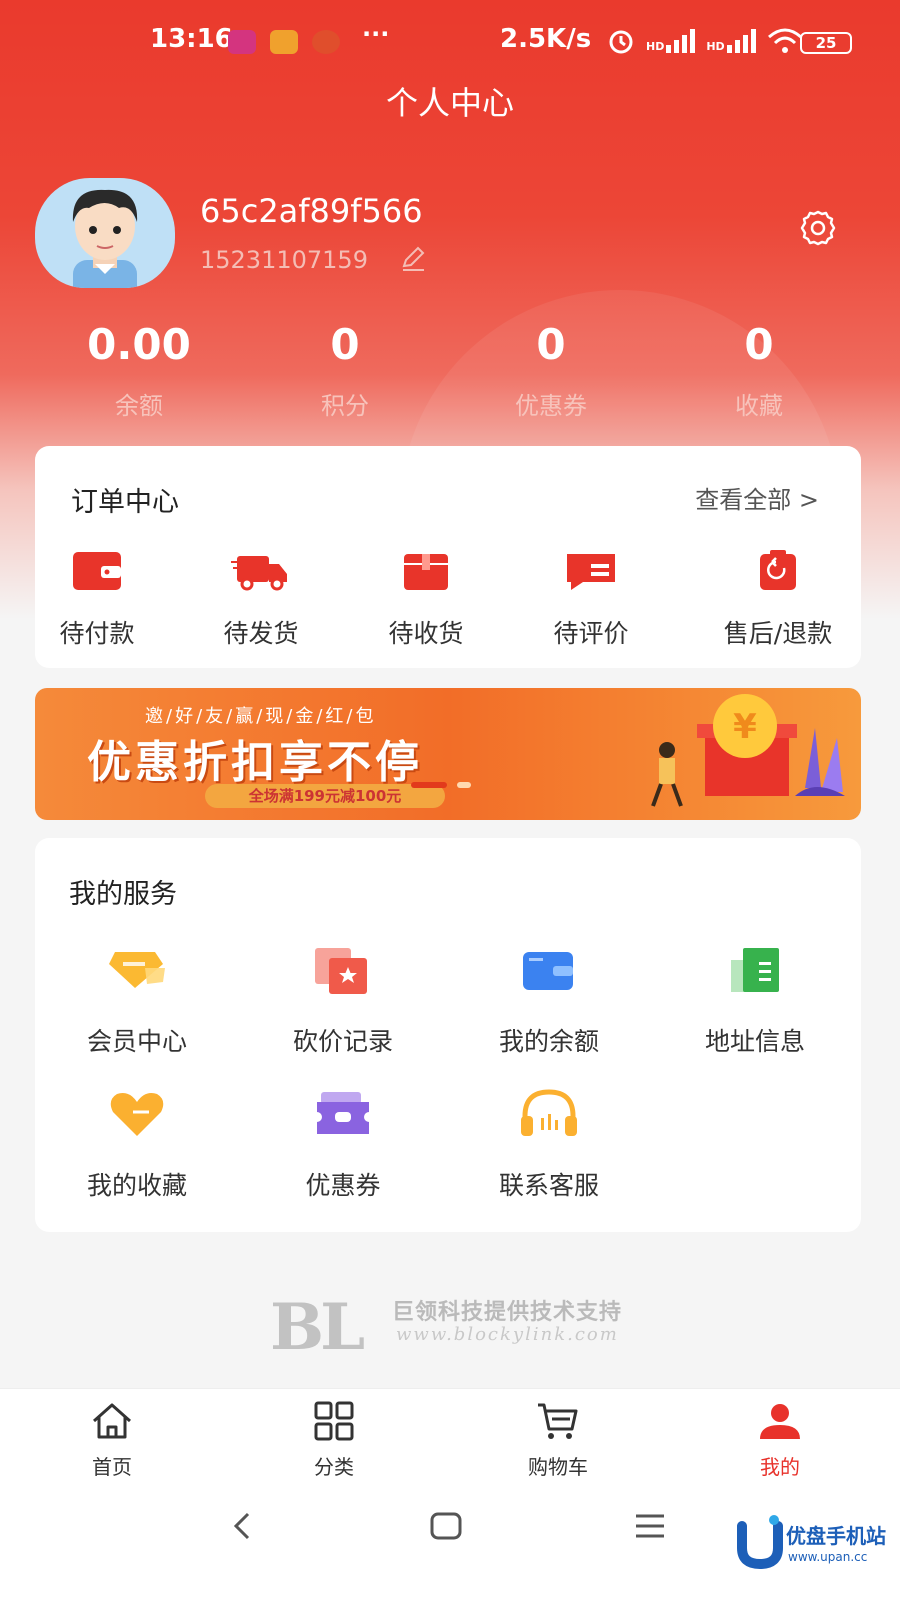  Describe the element at coordinates (757, 497) in the screenshot. I see `view-all-orders-link: 查看全部 >` at that location.